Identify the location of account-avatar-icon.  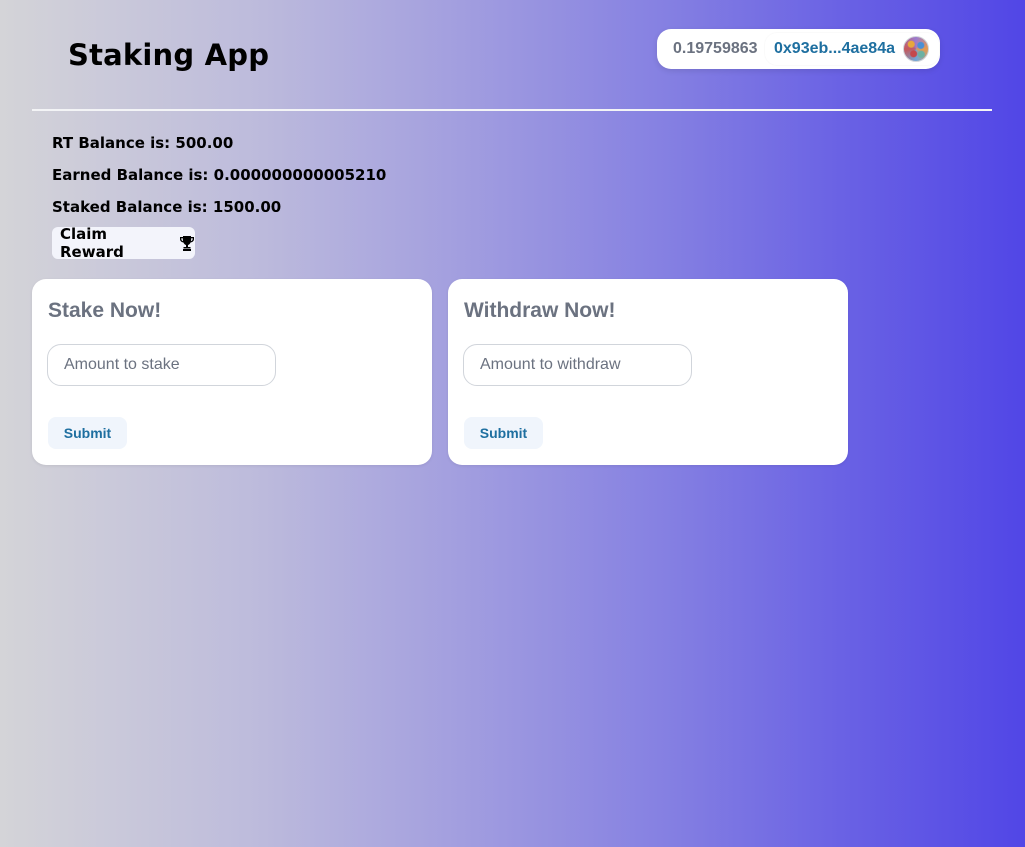
(916, 49).